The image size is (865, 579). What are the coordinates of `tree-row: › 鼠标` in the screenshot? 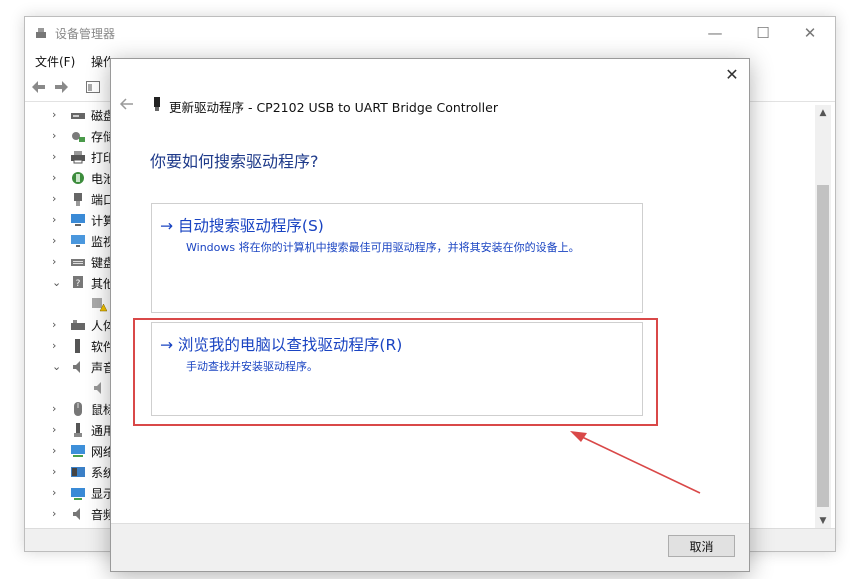 It's located at (70, 409).